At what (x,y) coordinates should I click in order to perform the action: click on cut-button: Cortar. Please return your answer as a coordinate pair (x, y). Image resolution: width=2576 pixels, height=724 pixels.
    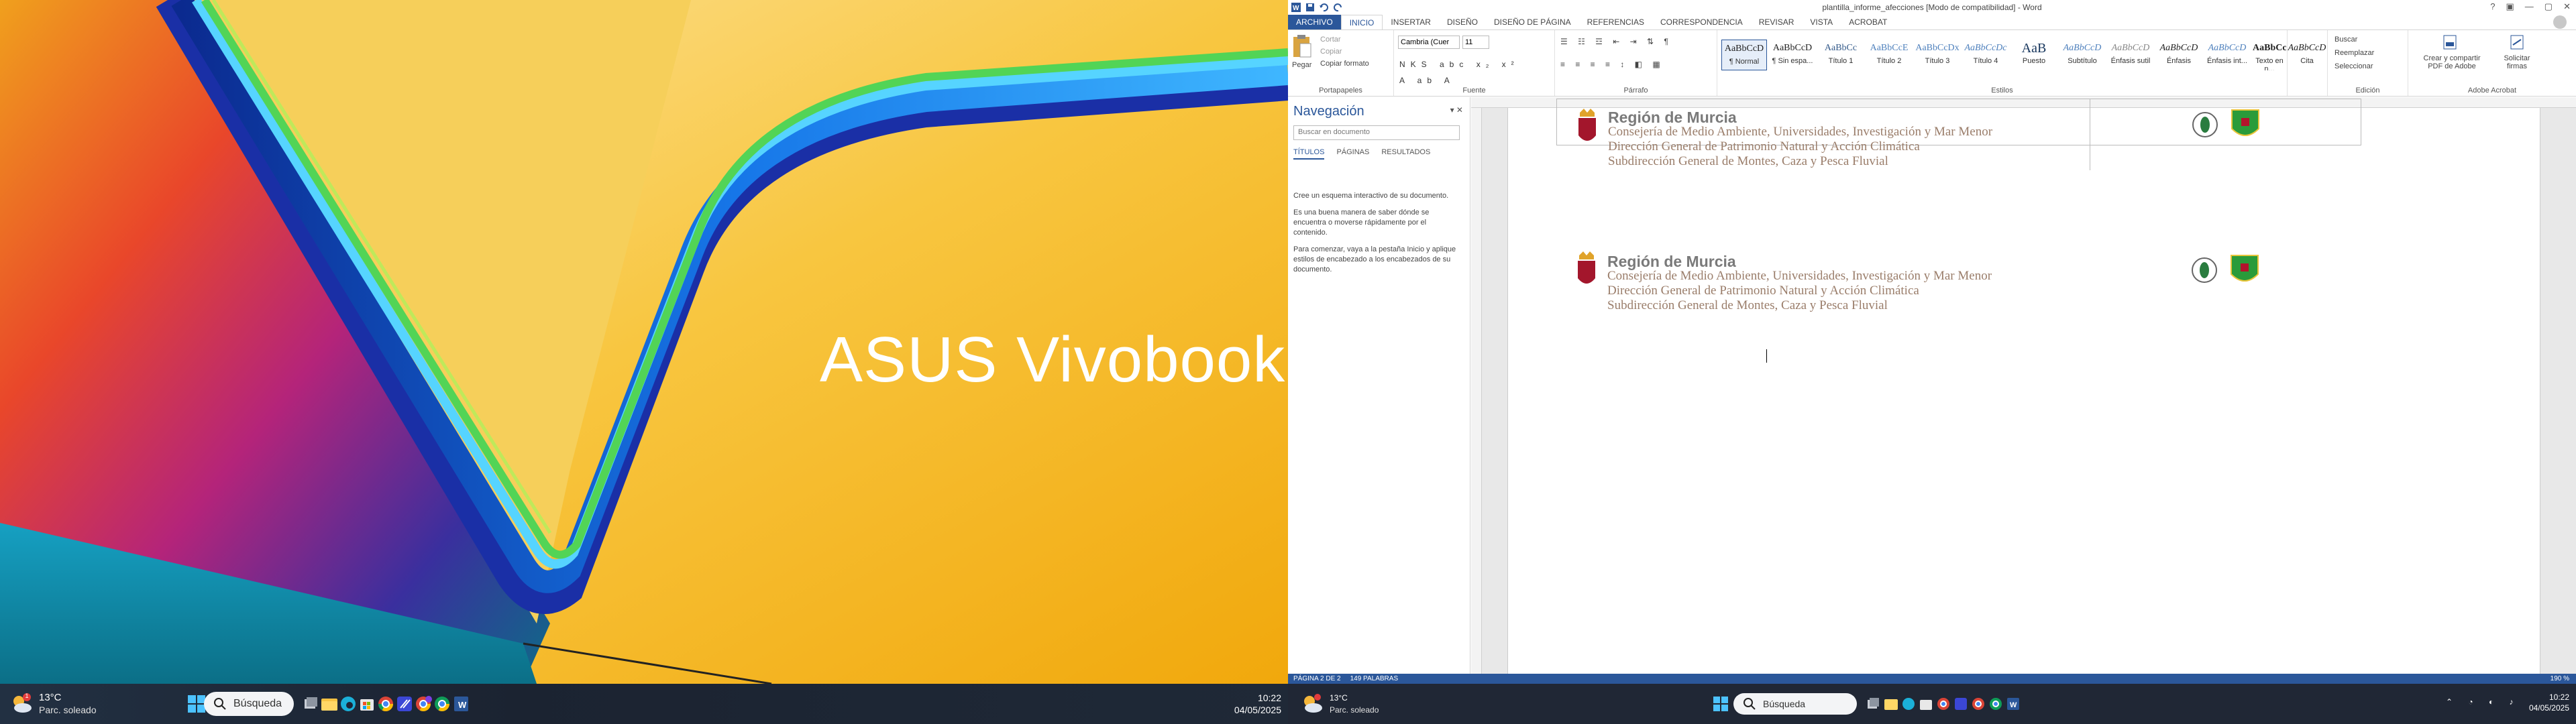
    Looking at the image, I should click on (1330, 40).